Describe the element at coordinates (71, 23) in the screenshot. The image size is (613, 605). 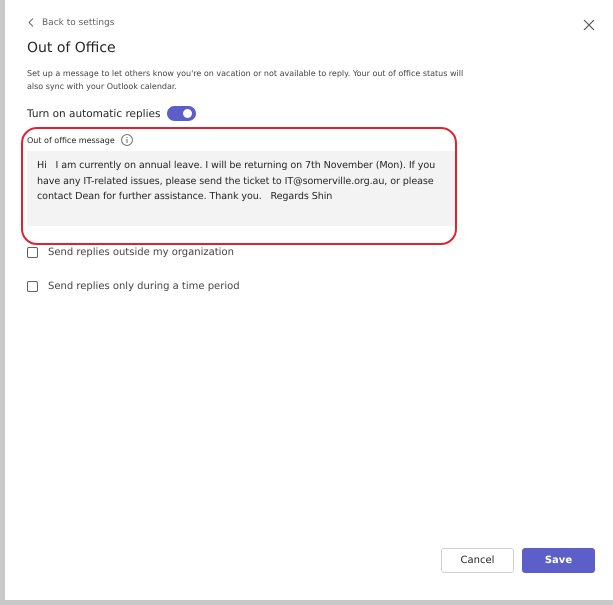
I see `back-link: Back to settings` at that location.